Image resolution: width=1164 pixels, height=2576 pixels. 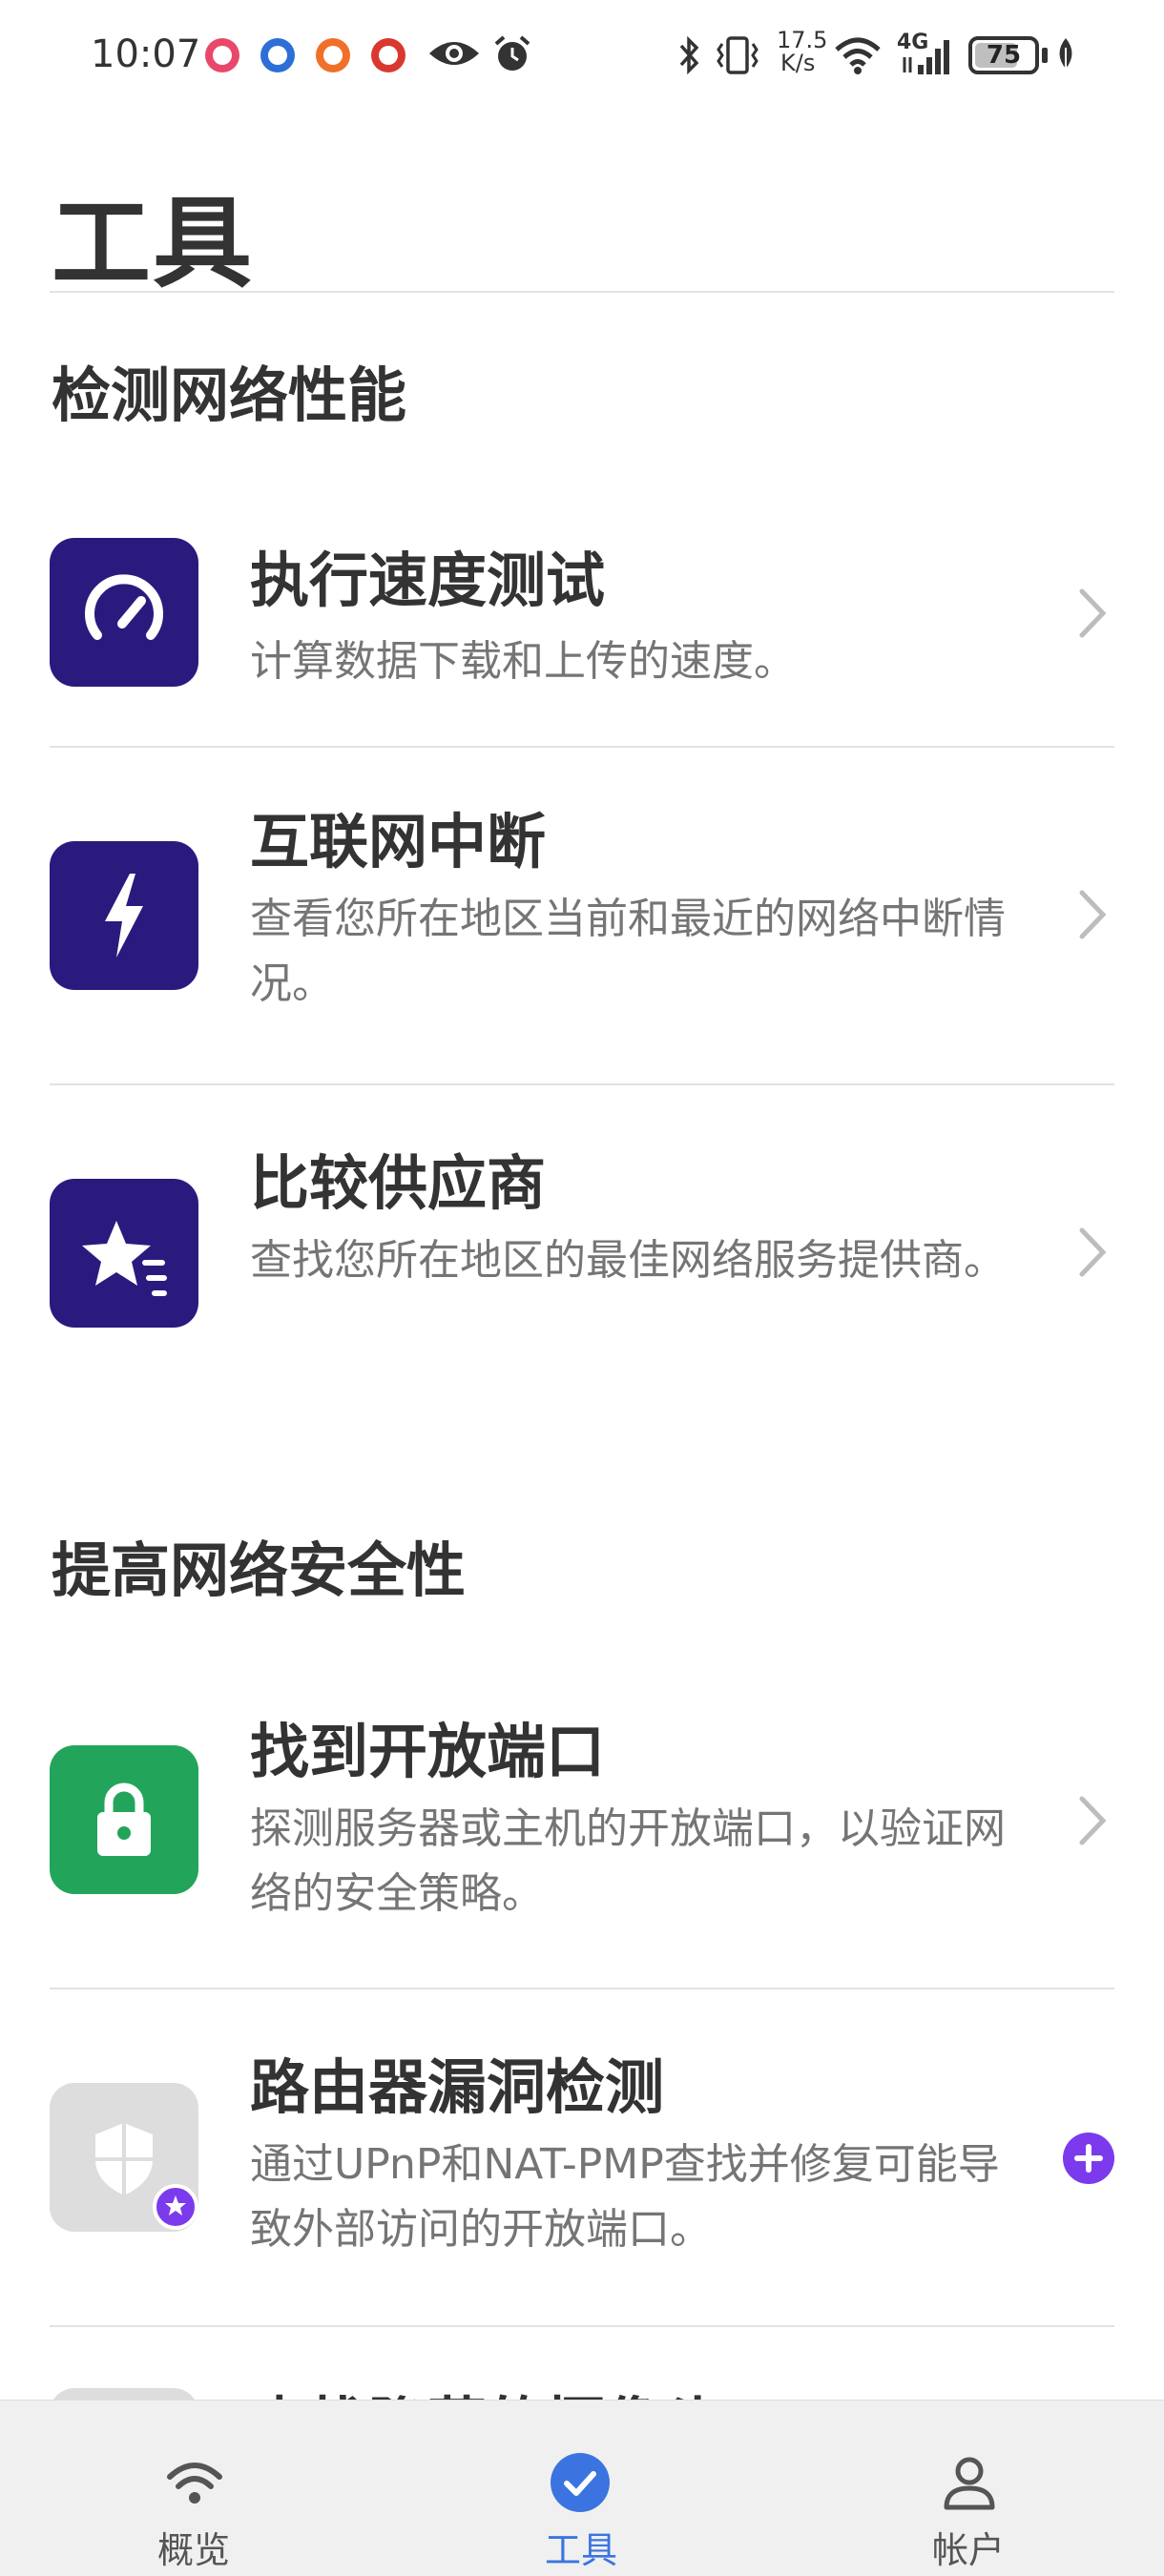 I want to click on list-item-open-ports: 找到开放端口 探测服务器或主机的开放端口，以验证网络的安全策略。, so click(x=582, y=1819).